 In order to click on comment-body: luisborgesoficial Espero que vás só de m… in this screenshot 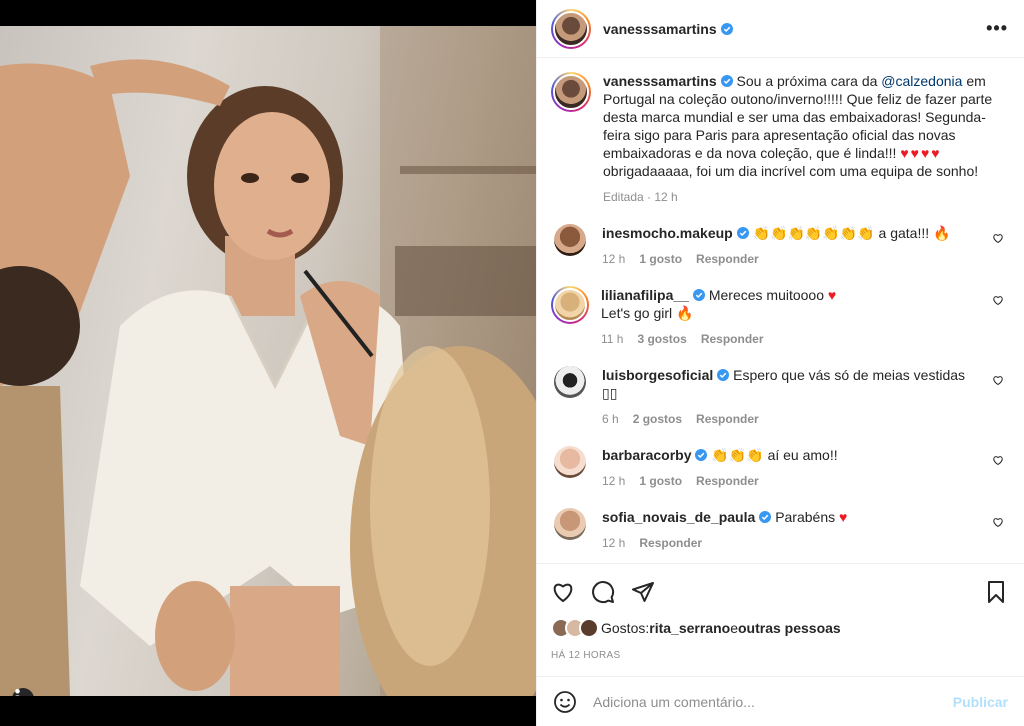, I will do `click(792, 397)`.